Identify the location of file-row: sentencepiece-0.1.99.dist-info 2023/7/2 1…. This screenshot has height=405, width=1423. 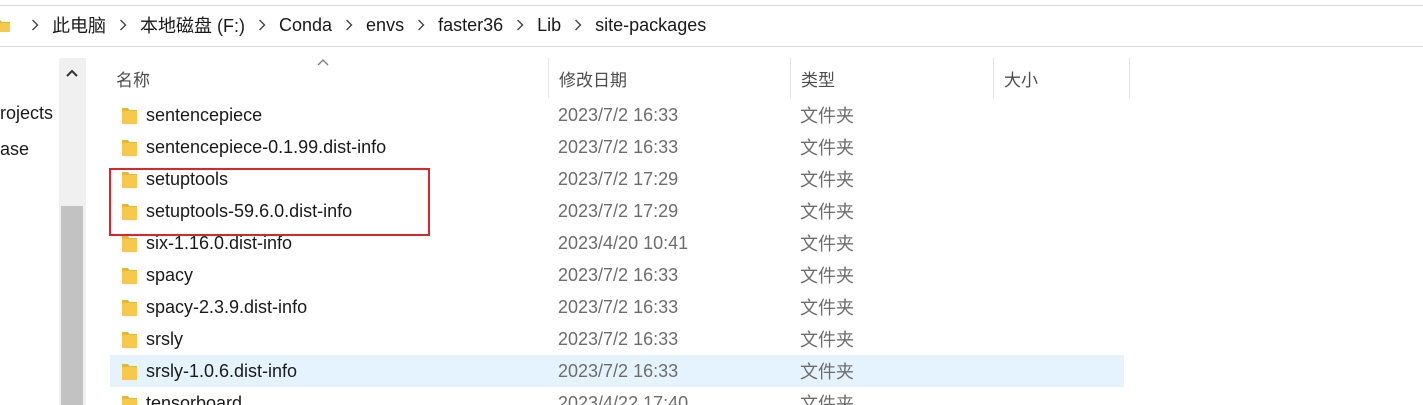
(617, 147).